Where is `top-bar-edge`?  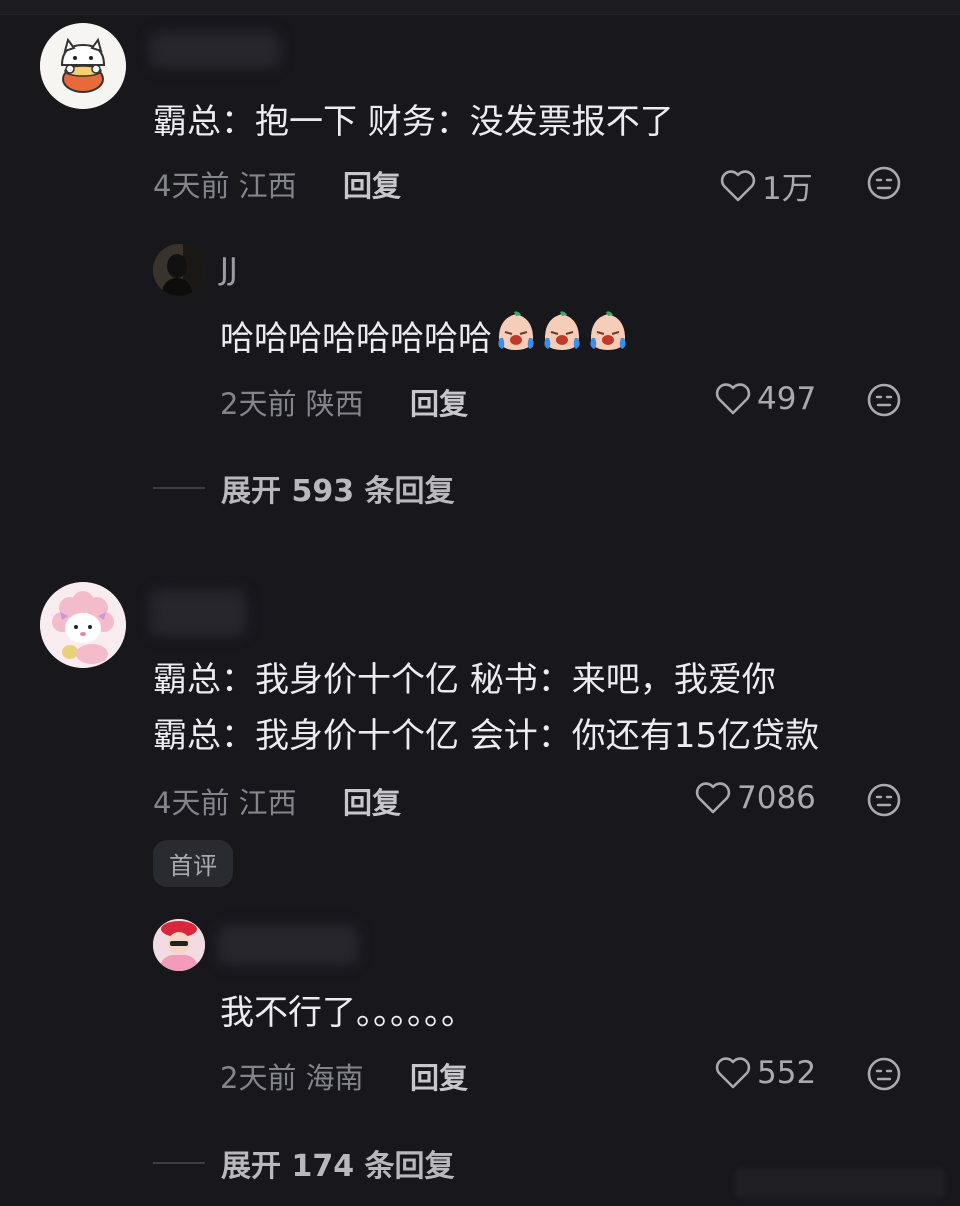
top-bar-edge is located at coordinates (480, 7).